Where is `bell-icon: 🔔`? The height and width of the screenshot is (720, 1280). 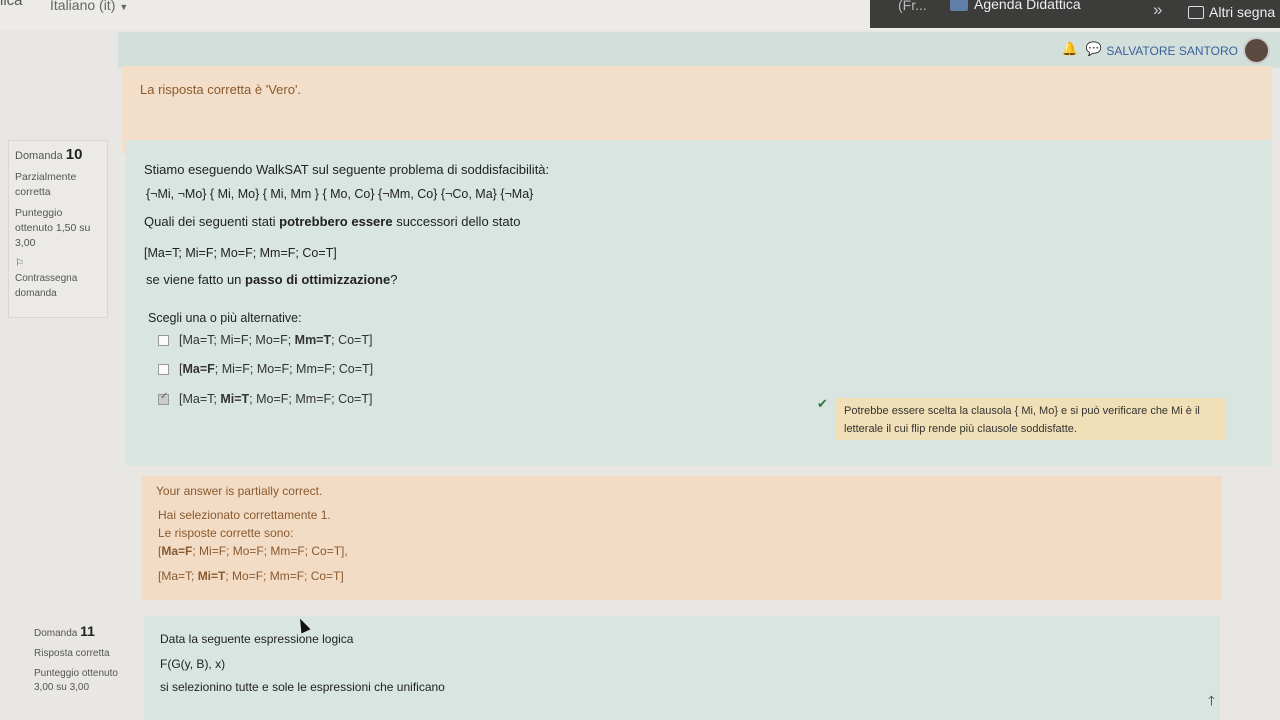
bell-icon: 🔔 is located at coordinates (1070, 49).